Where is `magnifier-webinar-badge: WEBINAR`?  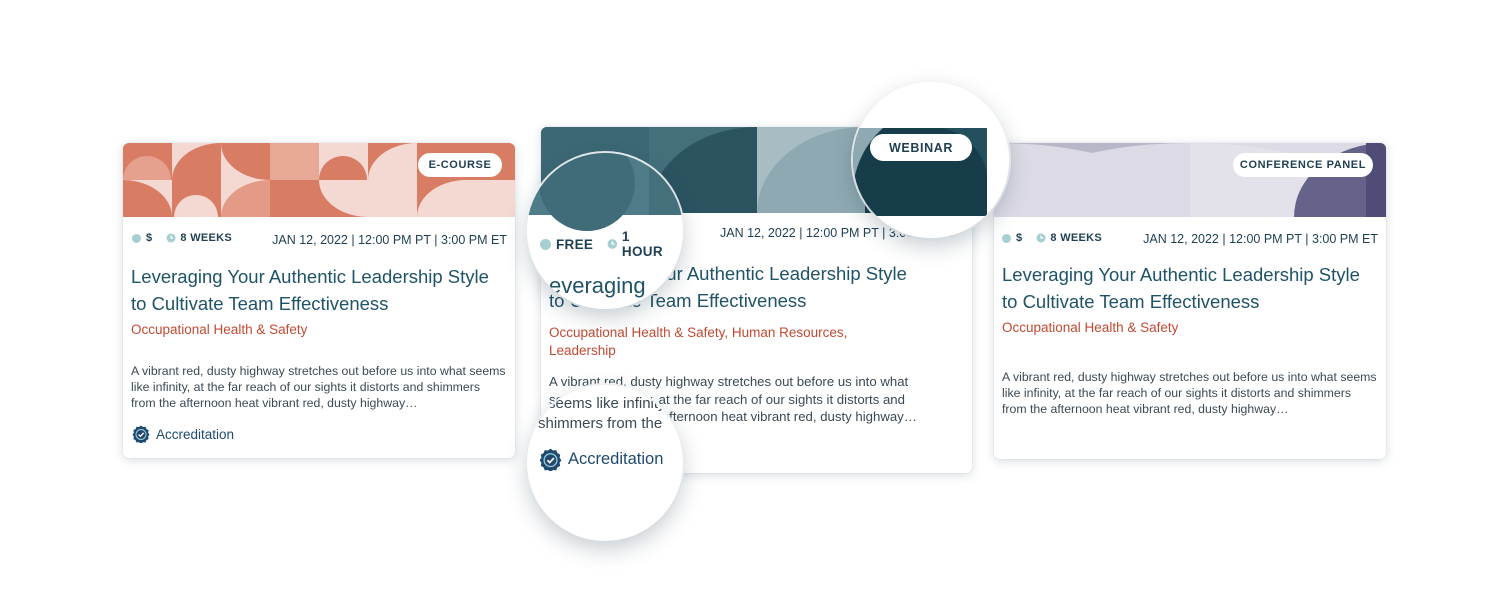
magnifier-webinar-badge: WEBINAR is located at coordinates (931, 160).